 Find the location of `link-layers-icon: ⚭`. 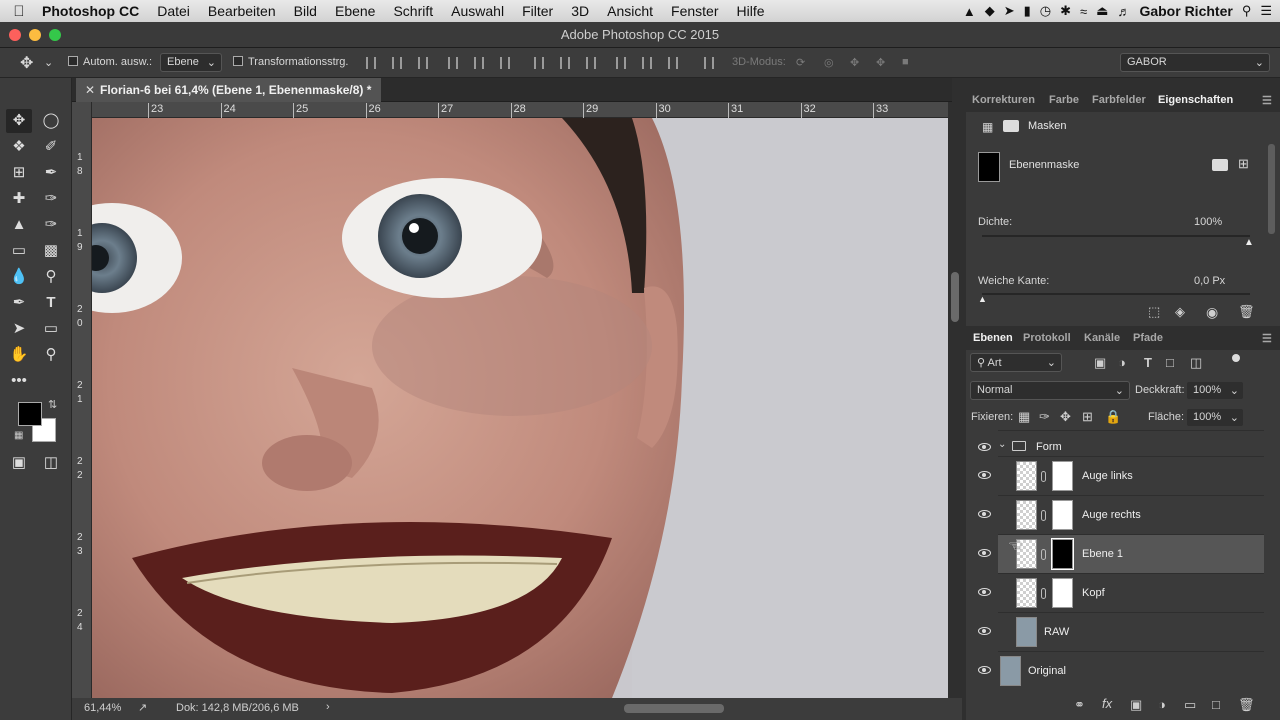

link-layers-icon: ⚭ is located at coordinates (1079, 705).